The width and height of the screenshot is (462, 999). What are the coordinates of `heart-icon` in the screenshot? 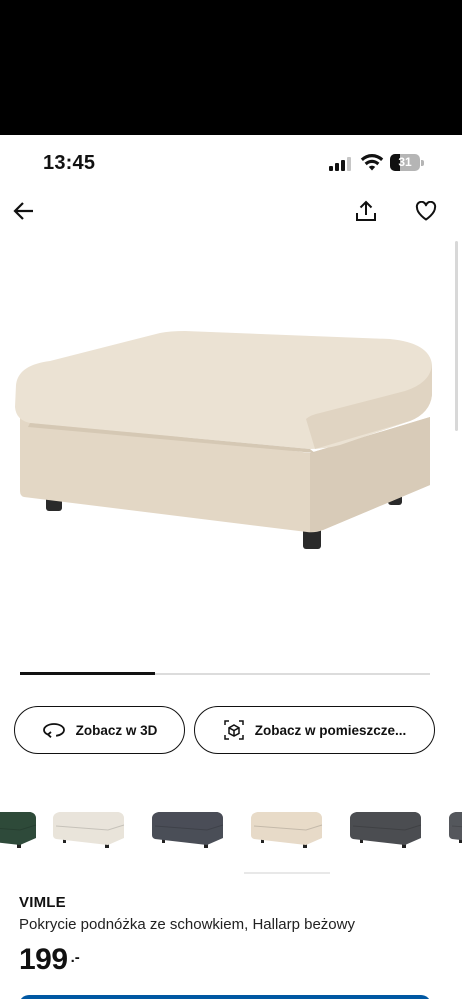 It's located at (426, 211).